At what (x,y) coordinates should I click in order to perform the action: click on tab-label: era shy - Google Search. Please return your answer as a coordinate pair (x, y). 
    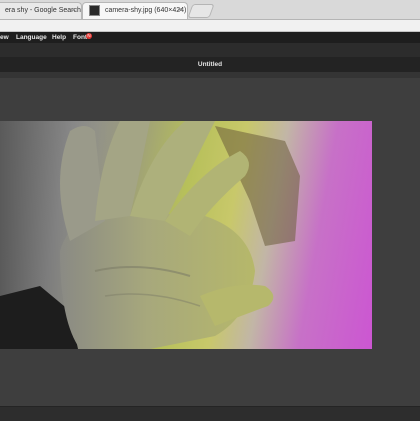
    Looking at the image, I should click on (43, 10).